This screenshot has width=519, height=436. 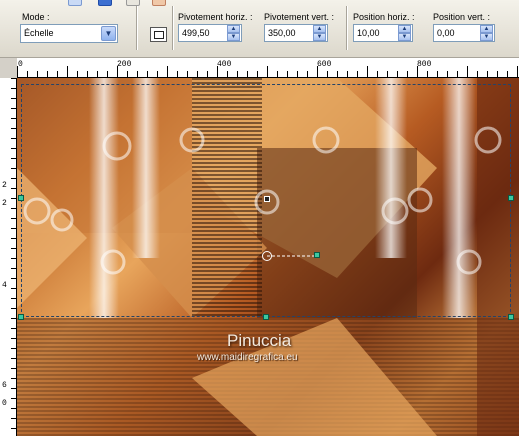 I want to click on ruler-label: 800, so click(x=424, y=64).